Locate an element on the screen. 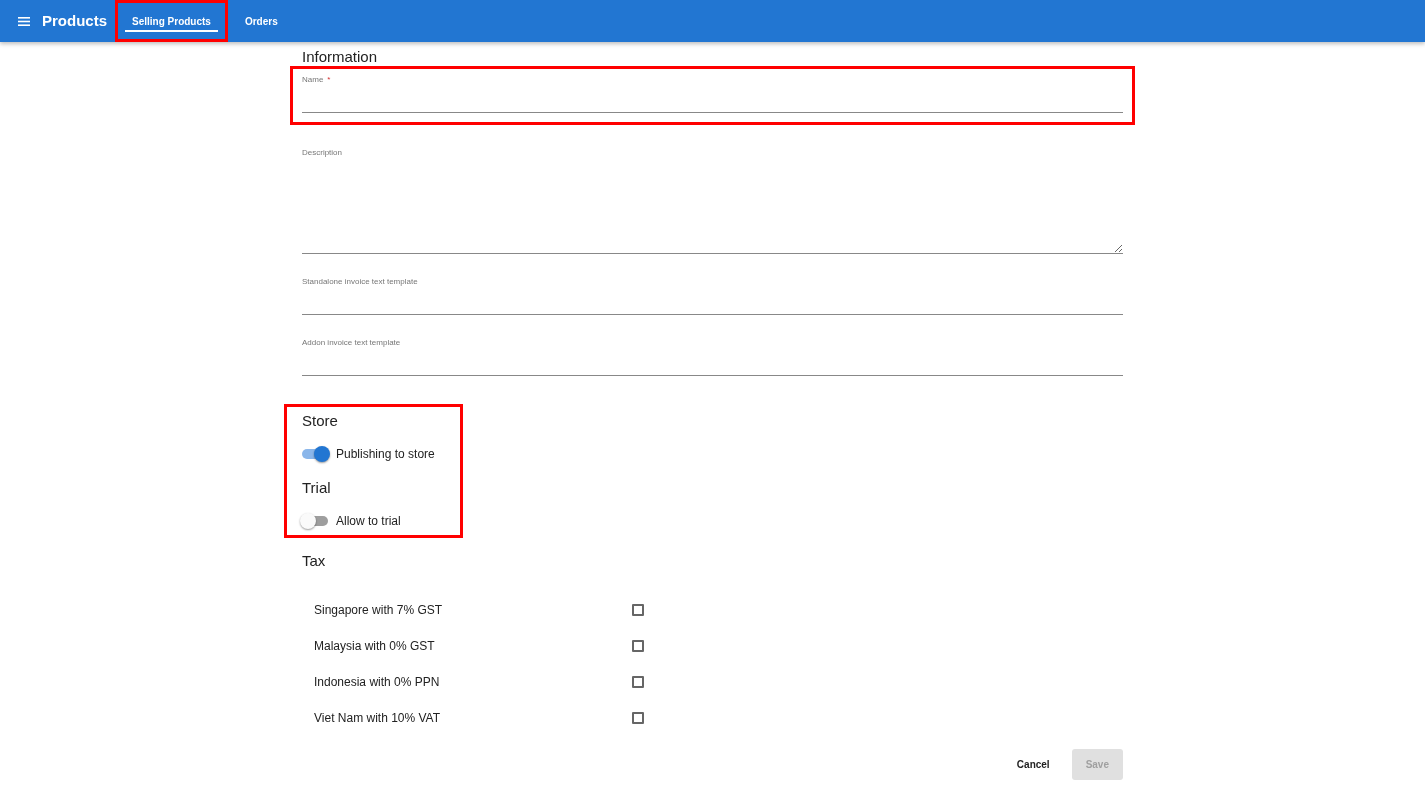 This screenshot has width=1425, height=789. section-heading: Tax is located at coordinates (314, 561).